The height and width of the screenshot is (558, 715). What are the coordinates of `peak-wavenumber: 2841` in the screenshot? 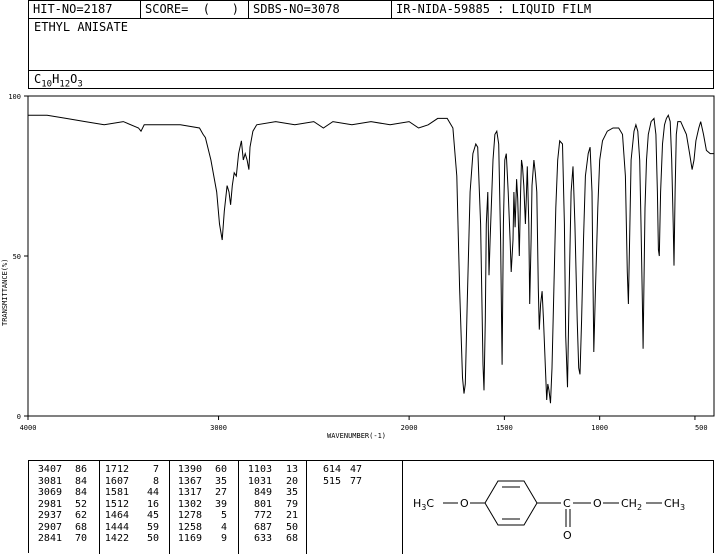 It's located at (49, 538).